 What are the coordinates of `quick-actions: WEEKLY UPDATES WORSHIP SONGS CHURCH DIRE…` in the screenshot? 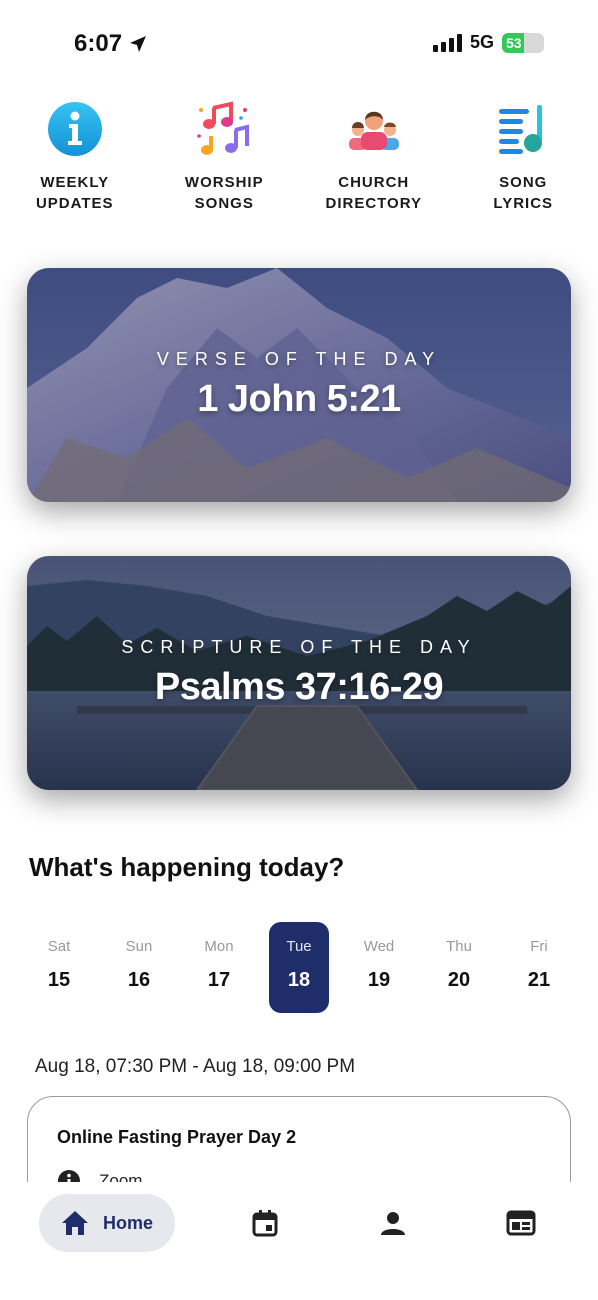 It's located at (299, 157).